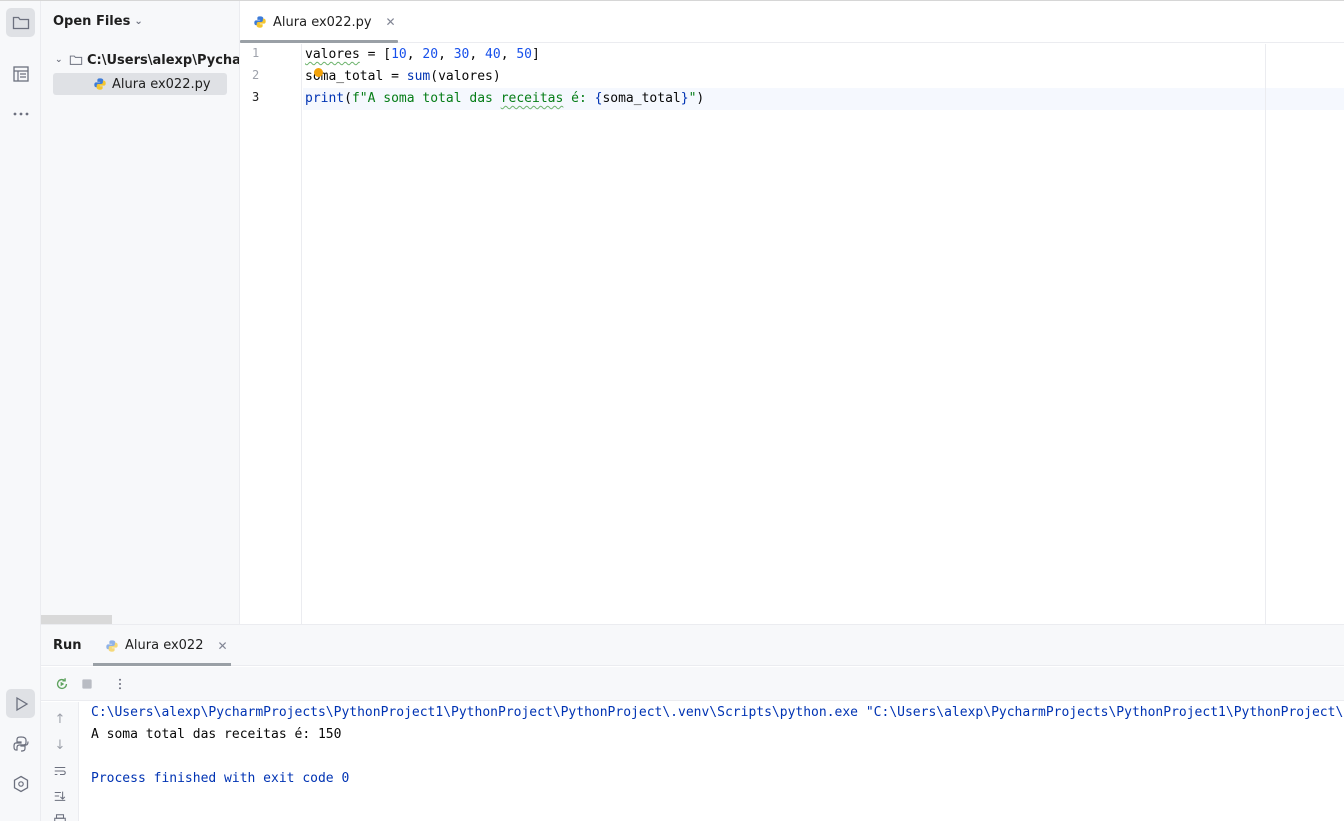 The image size is (1344, 821). What do you see at coordinates (332, 54) in the screenshot?
I see `code-token: valores` at bounding box center [332, 54].